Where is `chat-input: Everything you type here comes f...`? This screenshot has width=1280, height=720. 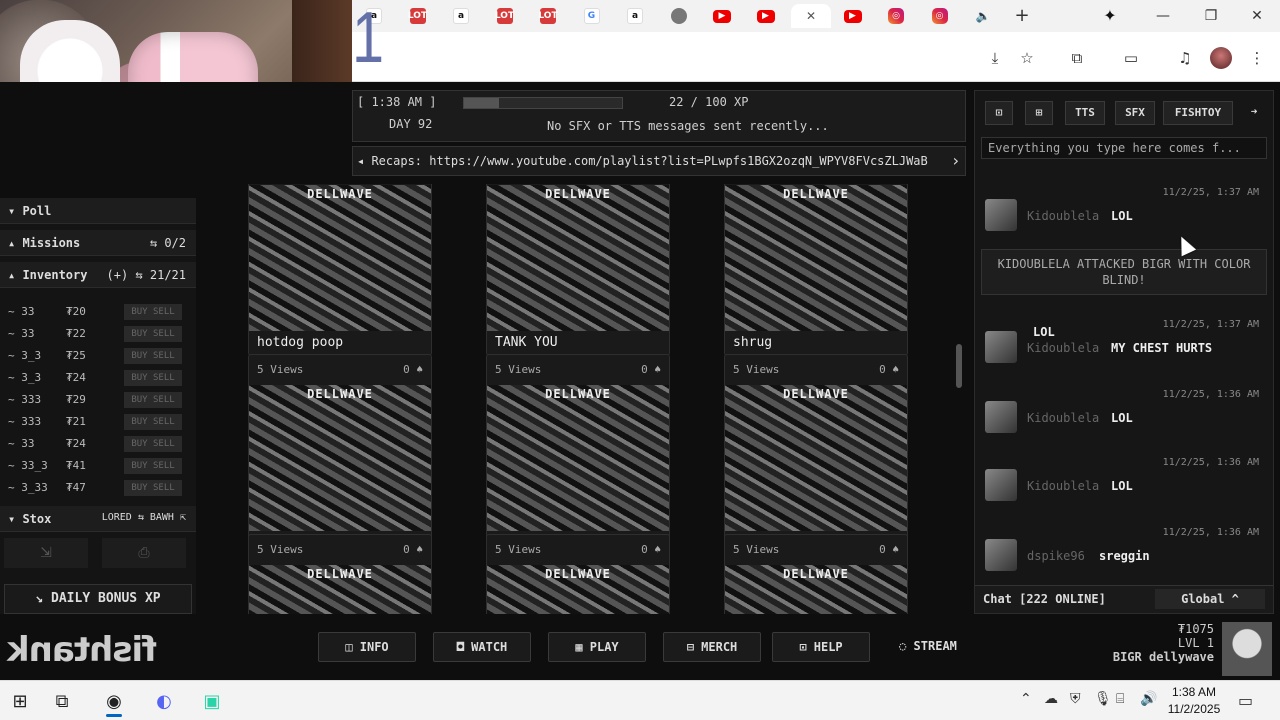
chat-input: Everything you type here comes f... is located at coordinates (1124, 148).